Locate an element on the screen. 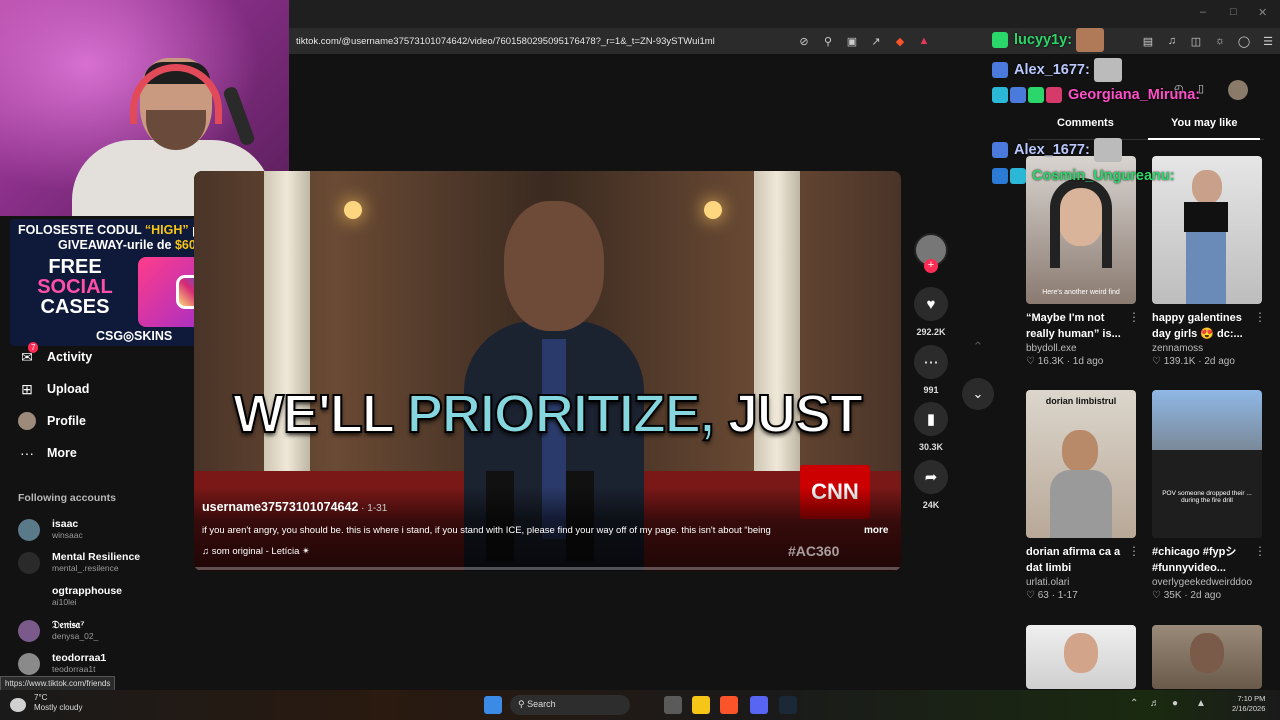 This screenshot has height=720, width=1280. comment-icon: ⋯ is located at coordinates (931, 362).